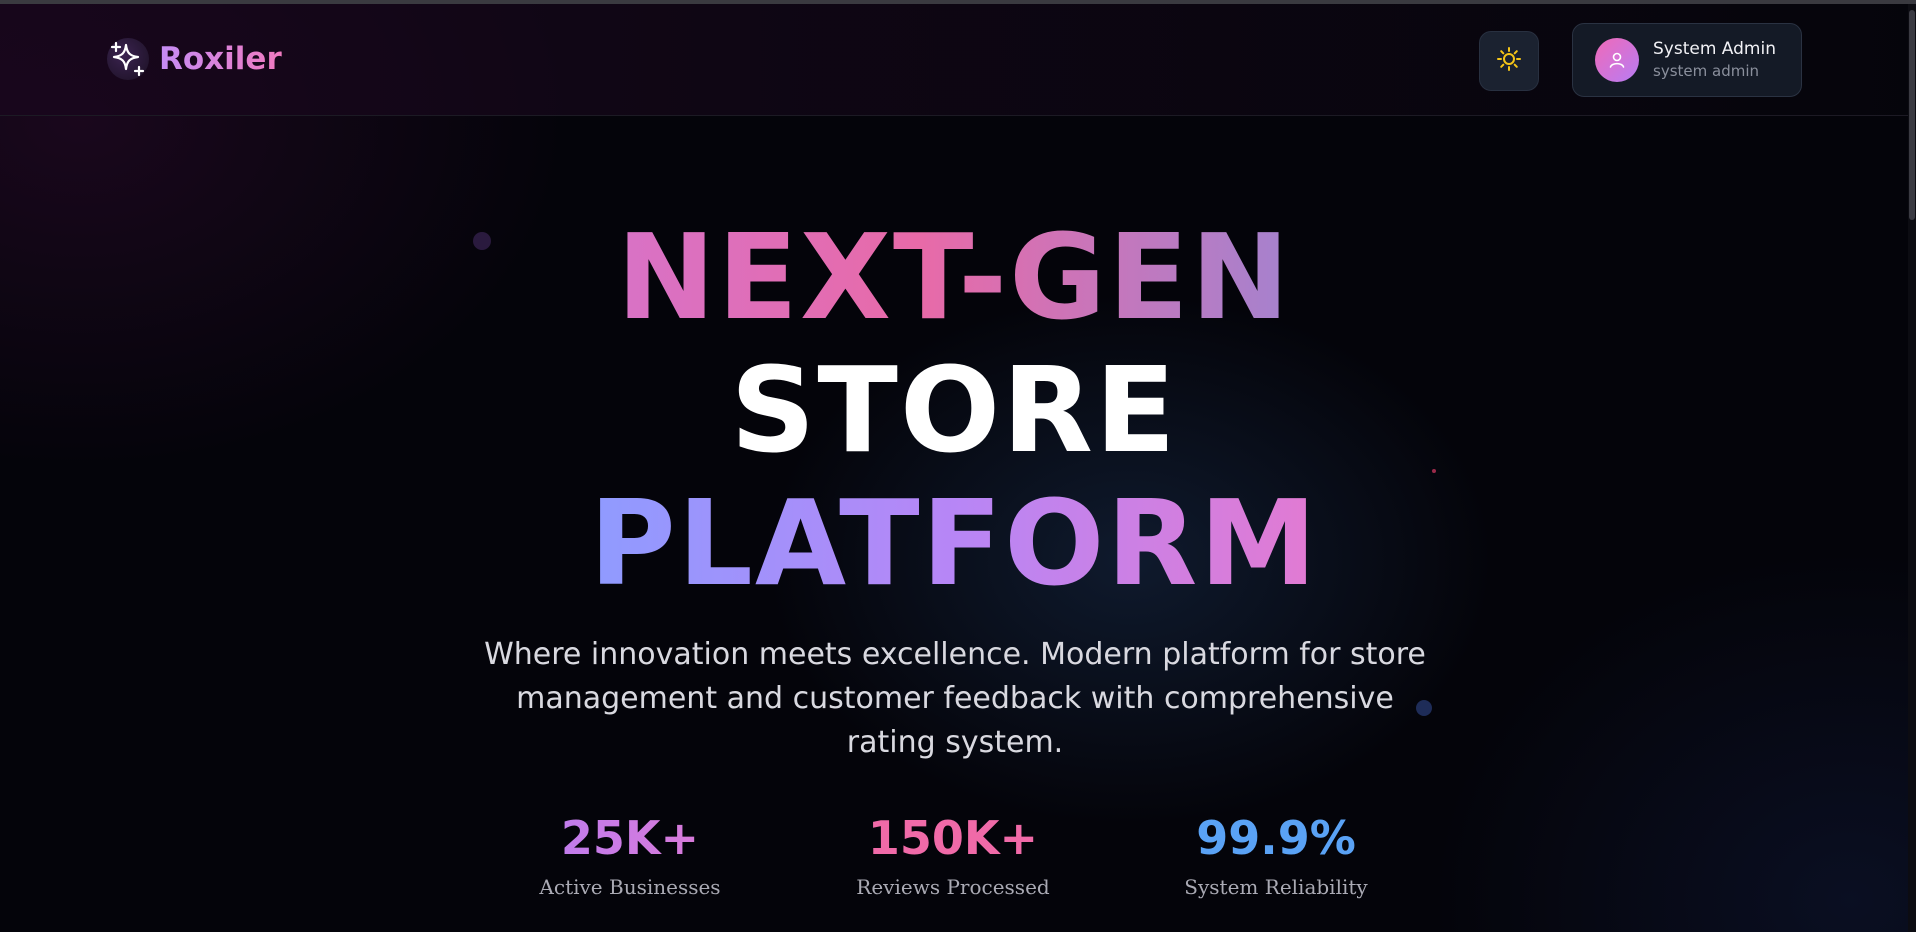 The width and height of the screenshot is (1916, 932). Describe the element at coordinates (954, 60) in the screenshot. I see `top-nav-bar: Roxiler System Admin system admin` at that location.